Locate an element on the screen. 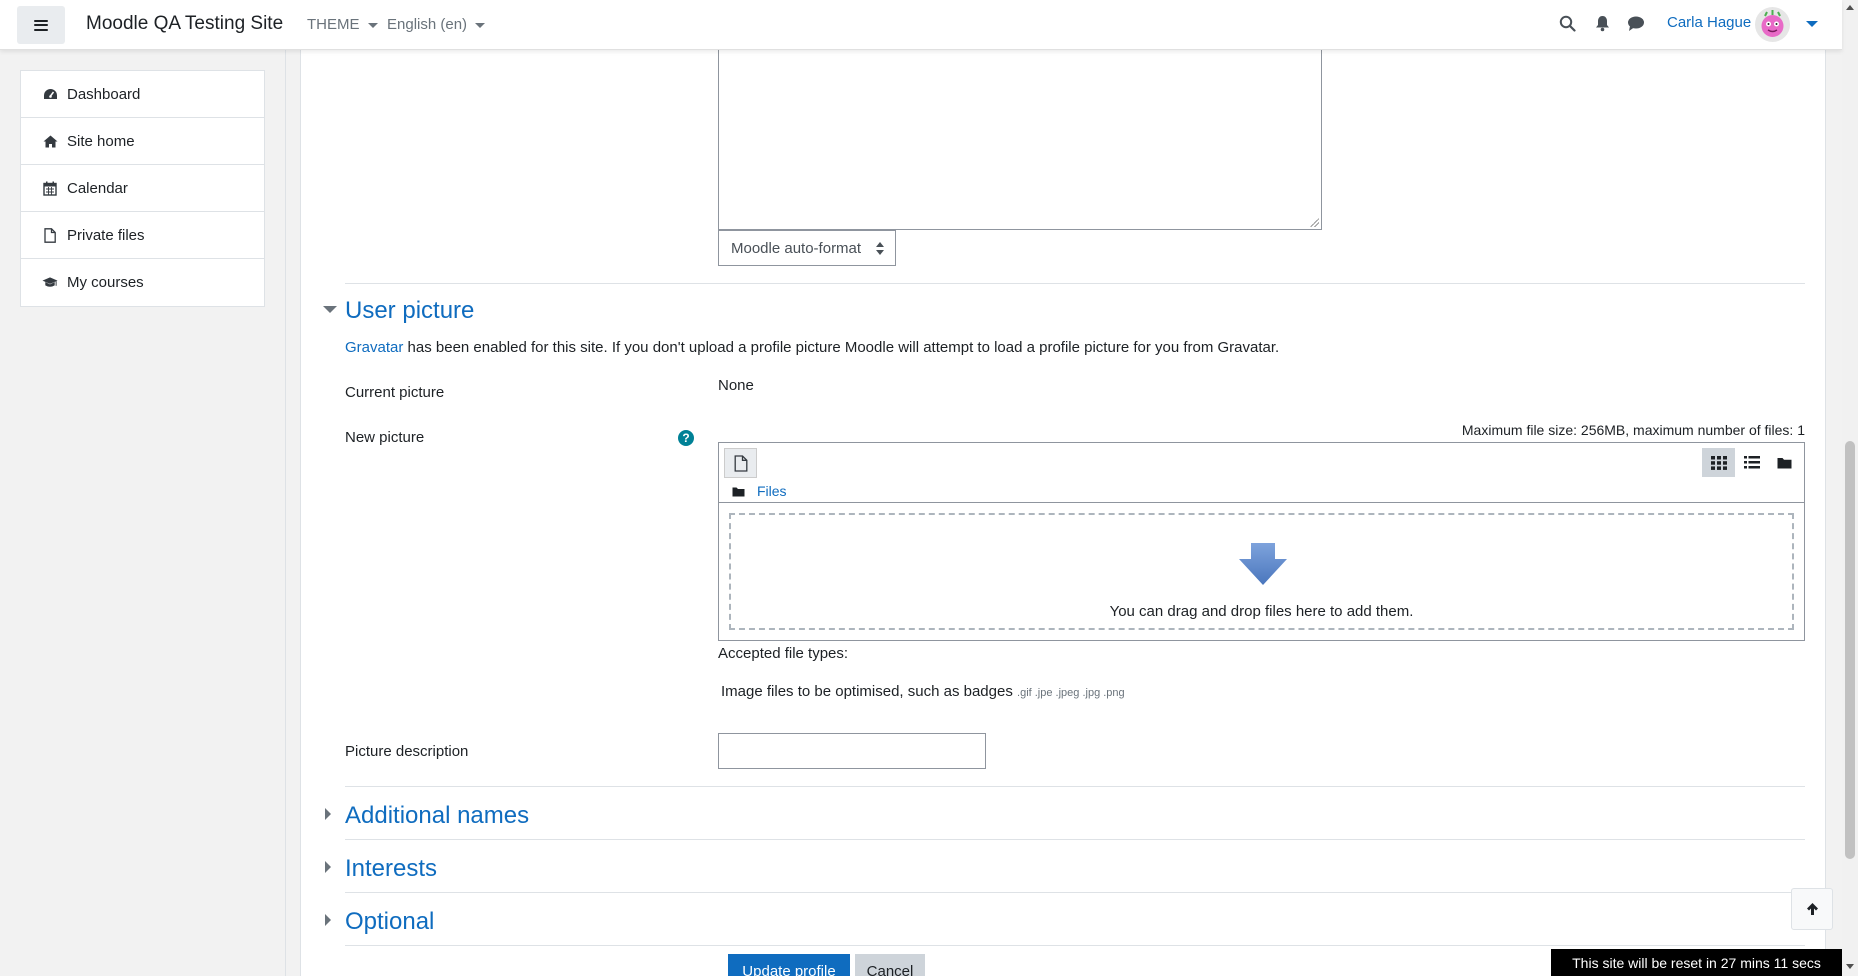 The height and width of the screenshot is (976, 1858). cancel-button: Cancel is located at coordinates (890, 965).